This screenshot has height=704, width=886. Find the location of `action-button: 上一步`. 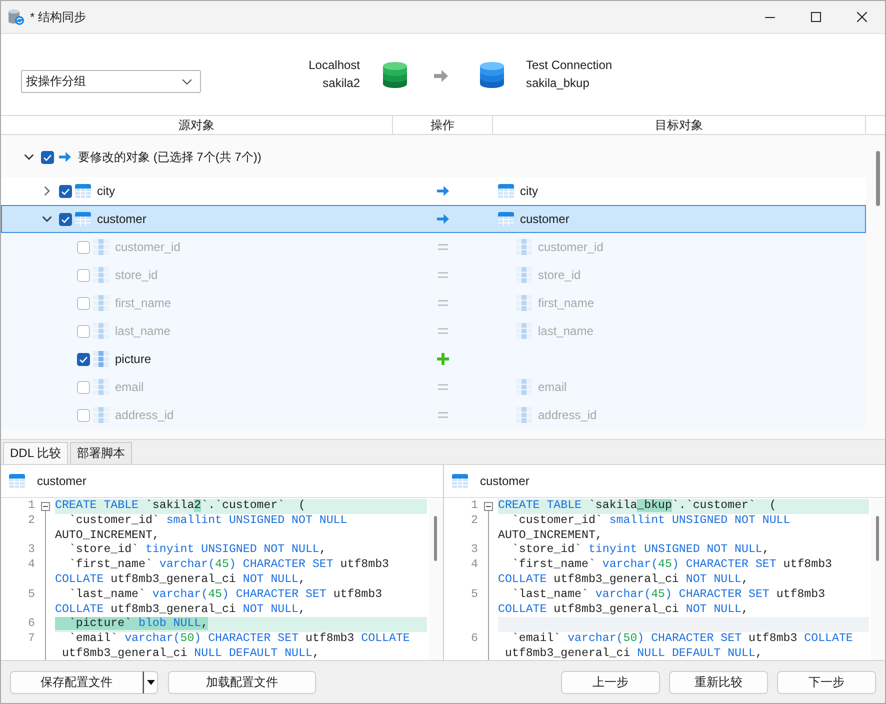

action-button: 上一步 is located at coordinates (610, 682).